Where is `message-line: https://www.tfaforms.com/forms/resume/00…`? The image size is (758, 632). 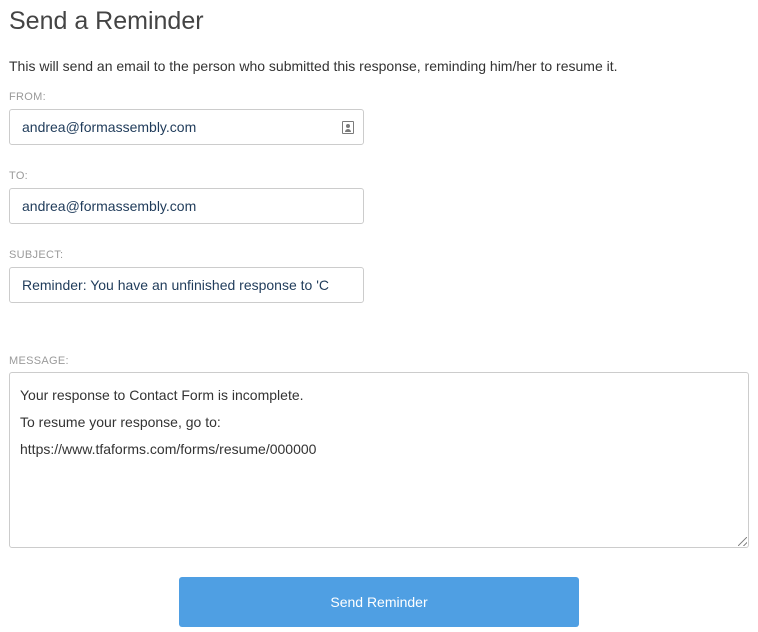 message-line: https://www.tfaforms.com/forms/resume/00… is located at coordinates (168, 449).